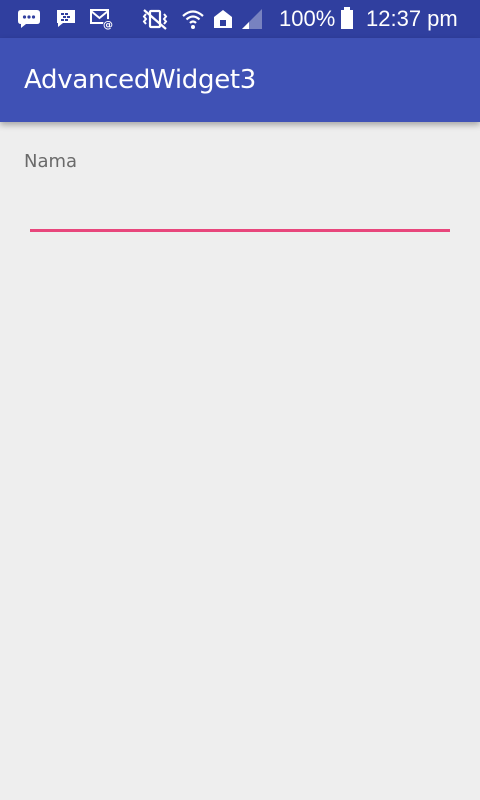 The image size is (480, 800). Describe the element at coordinates (412, 18) in the screenshot. I see `clock-text: 12:37 pm` at that location.